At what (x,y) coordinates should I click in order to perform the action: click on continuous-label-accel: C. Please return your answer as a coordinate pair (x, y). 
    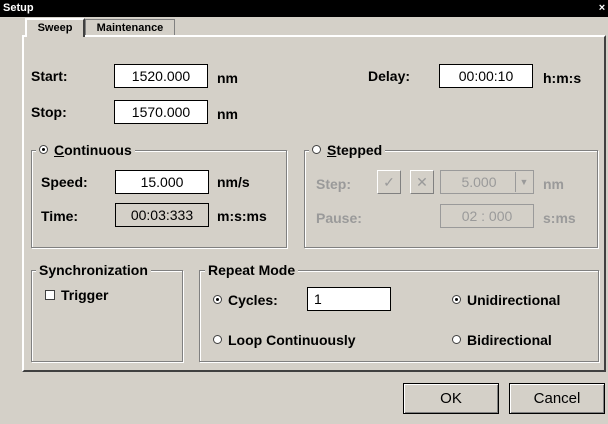
    Looking at the image, I should click on (59, 150).